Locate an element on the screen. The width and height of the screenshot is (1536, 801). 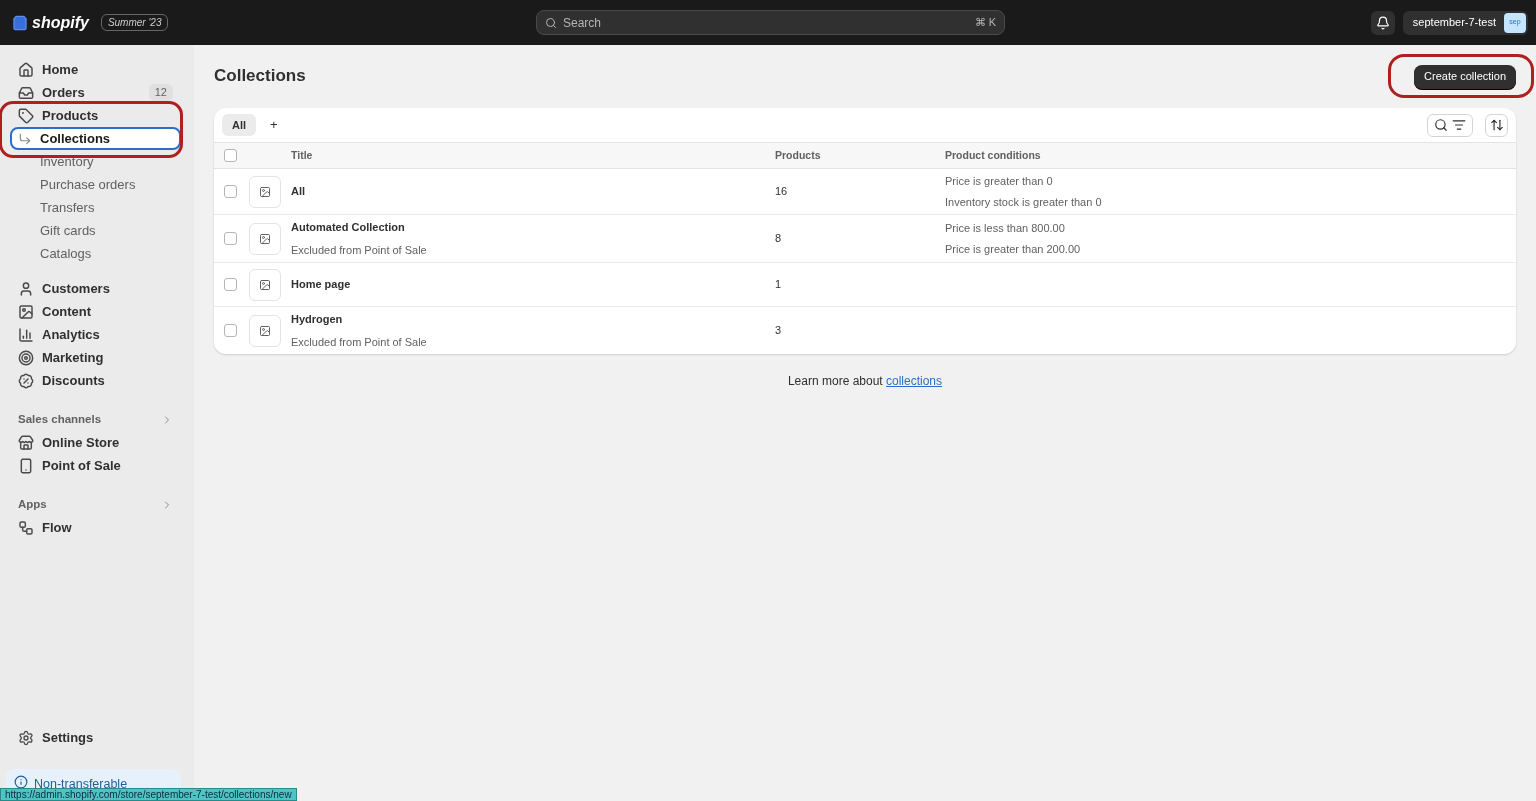
create-collection-button: Create collection is located at coordinates (1465, 76).